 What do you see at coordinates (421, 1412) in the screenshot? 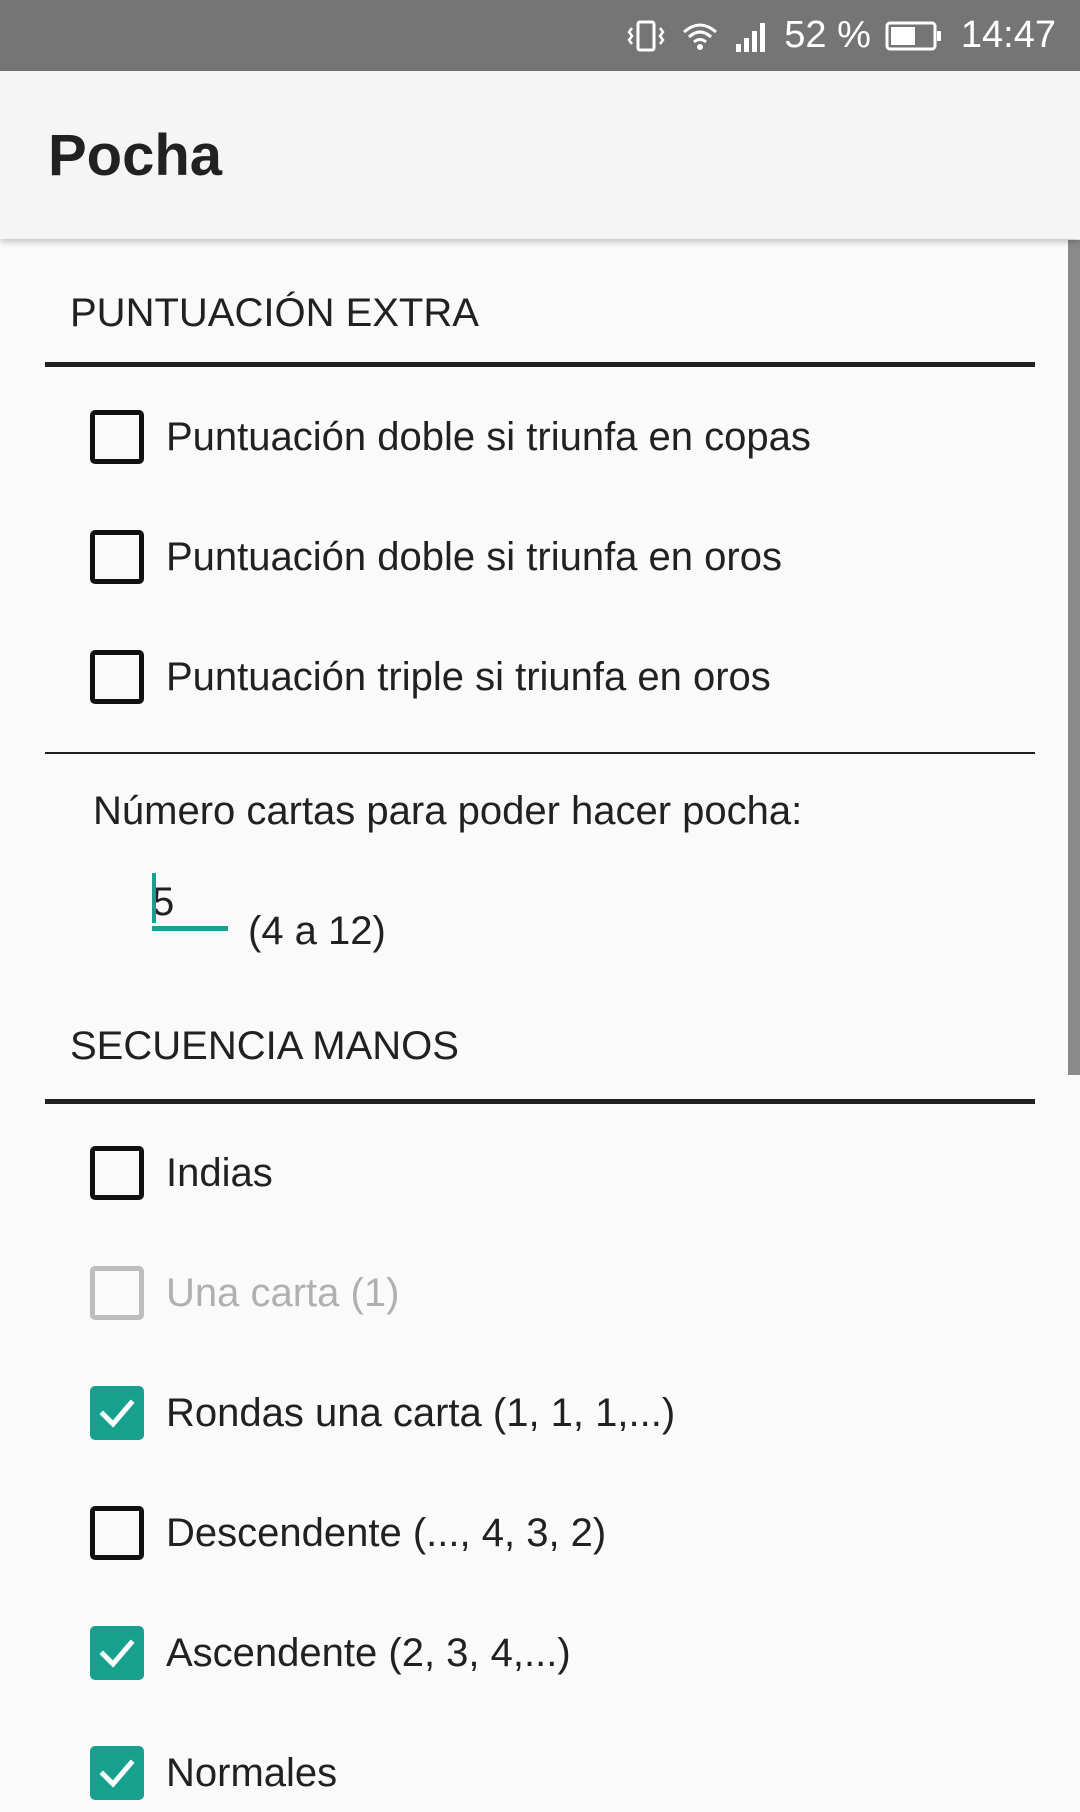
I see `option-label: Rondas una carta (1, 1, 1,...)` at bounding box center [421, 1412].